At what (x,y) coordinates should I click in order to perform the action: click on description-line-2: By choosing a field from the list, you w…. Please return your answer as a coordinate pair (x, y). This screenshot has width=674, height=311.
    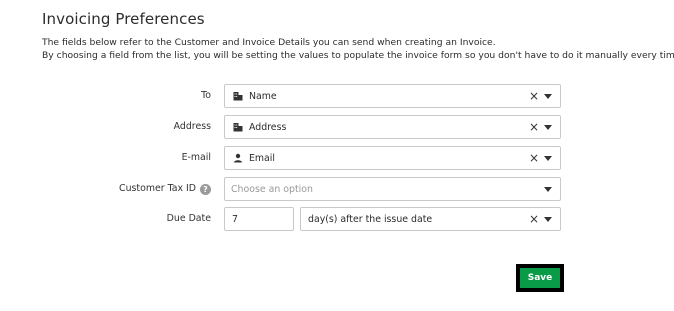
    Looking at the image, I should click on (358, 55).